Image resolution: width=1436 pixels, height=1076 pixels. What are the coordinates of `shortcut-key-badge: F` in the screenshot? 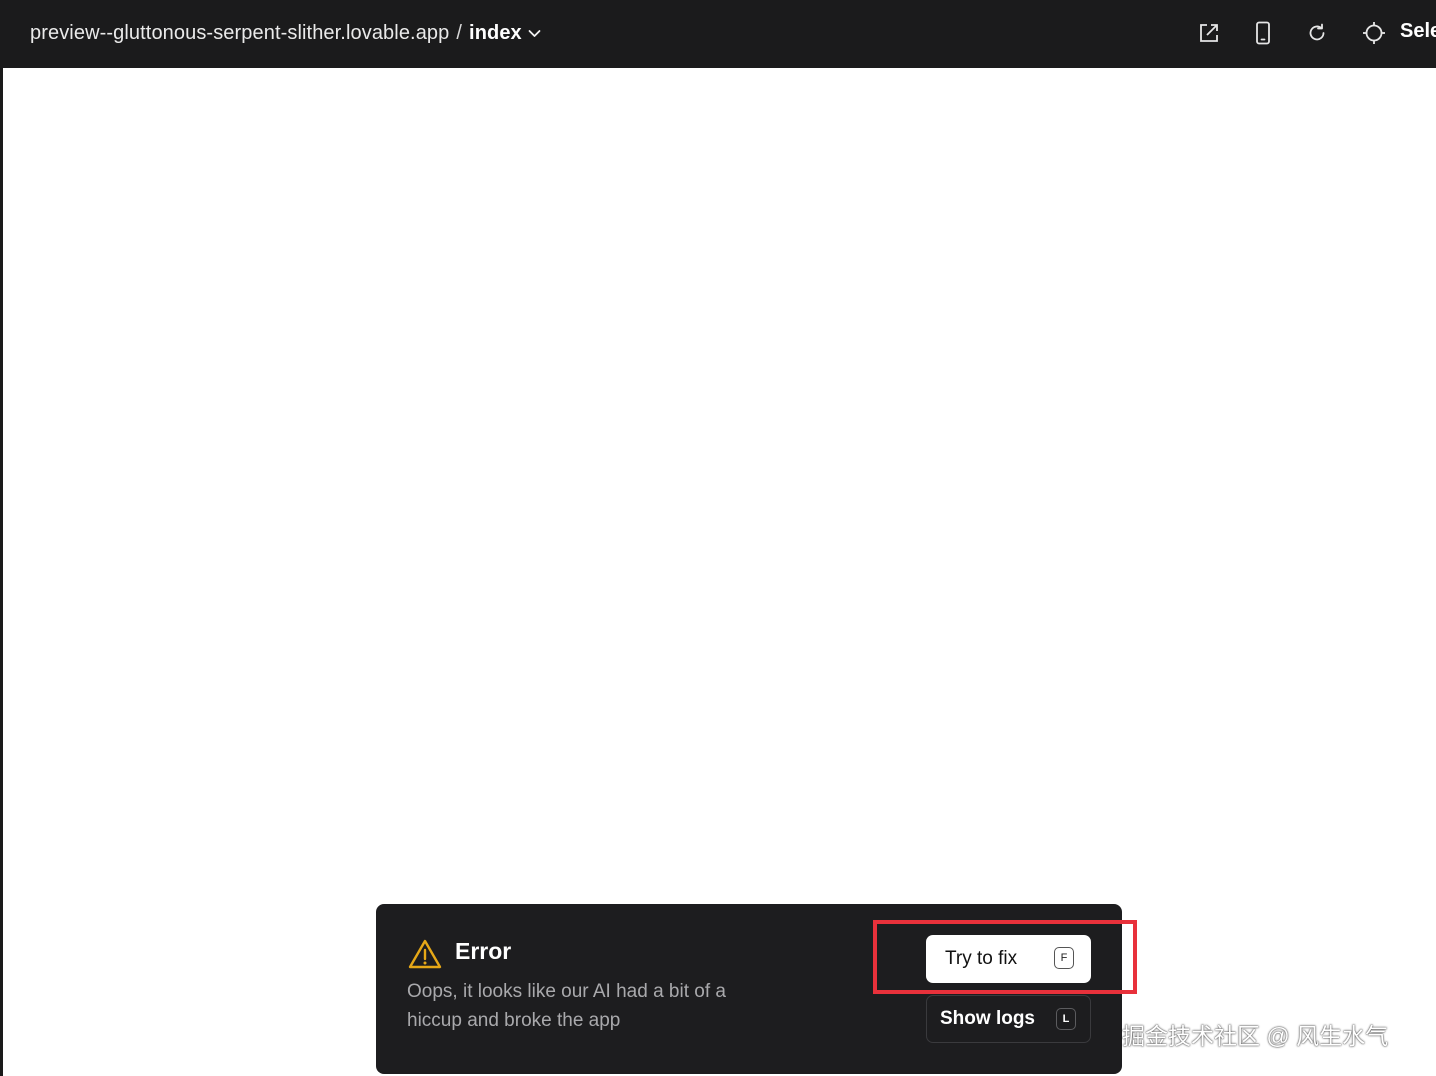 It's located at (1064, 958).